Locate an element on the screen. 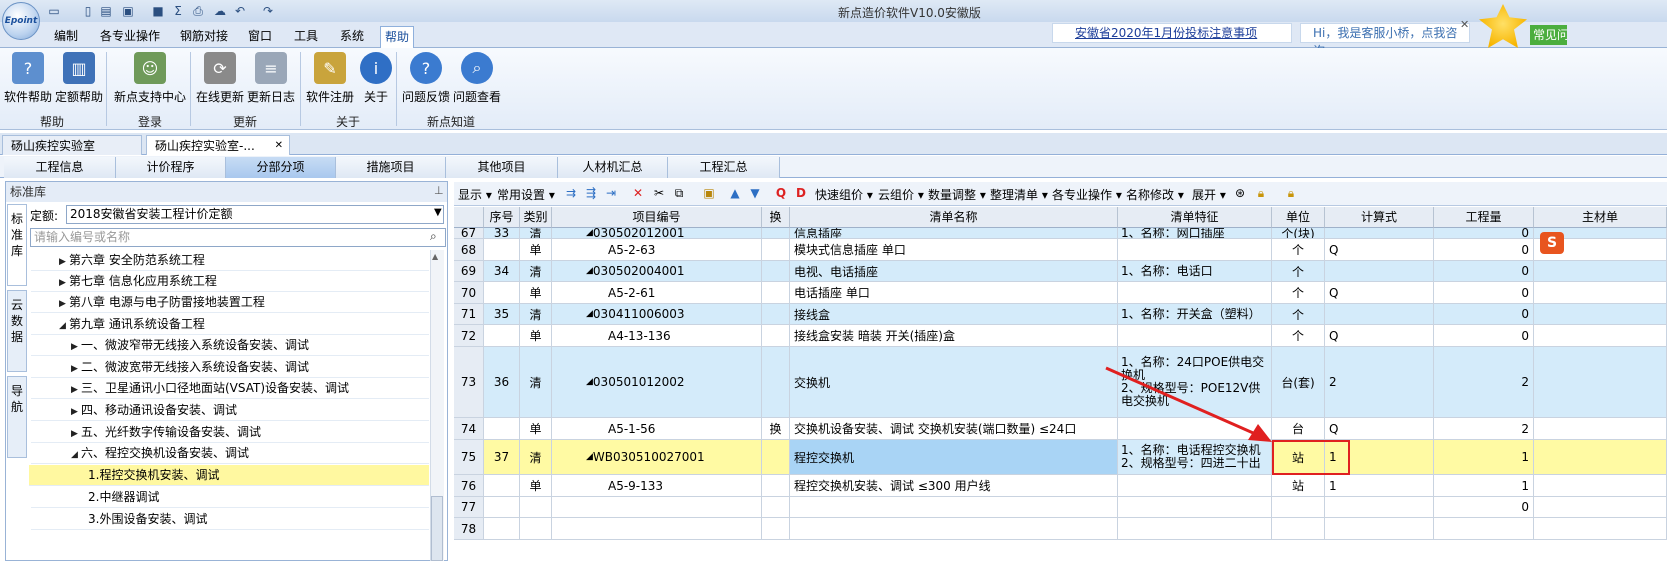 The height and width of the screenshot is (561, 1667). seq-cell: 36 is located at coordinates (502, 382).